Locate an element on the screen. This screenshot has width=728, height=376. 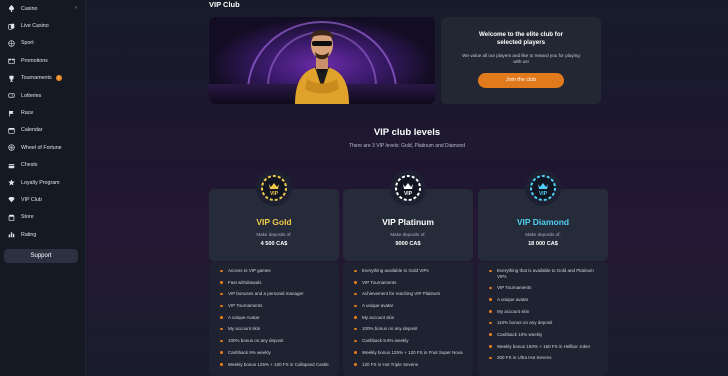
sidebar-item-tournaments: Tournaments ! is located at coordinates (42, 78).